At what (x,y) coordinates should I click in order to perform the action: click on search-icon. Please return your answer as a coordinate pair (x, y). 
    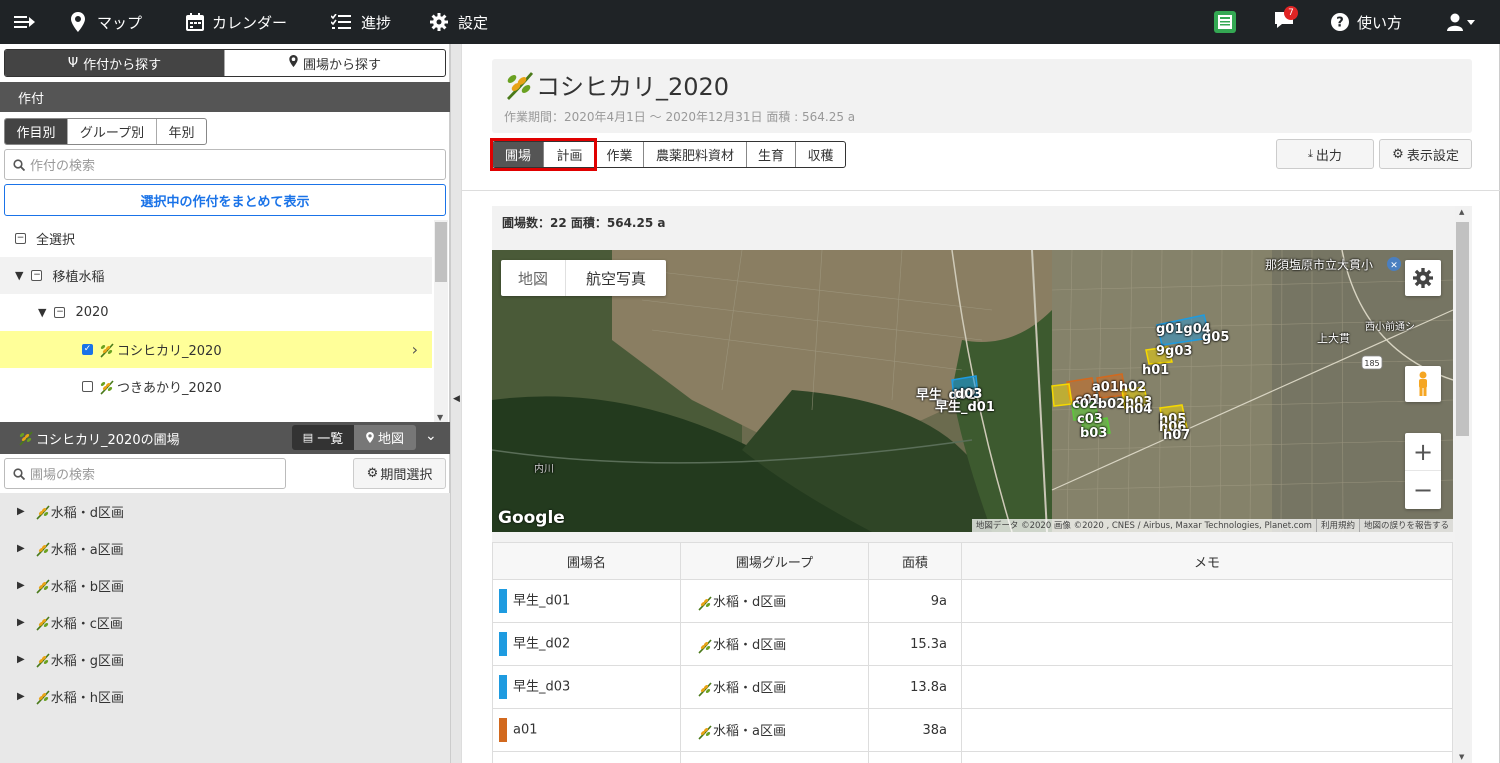
    Looking at the image, I should click on (19, 473).